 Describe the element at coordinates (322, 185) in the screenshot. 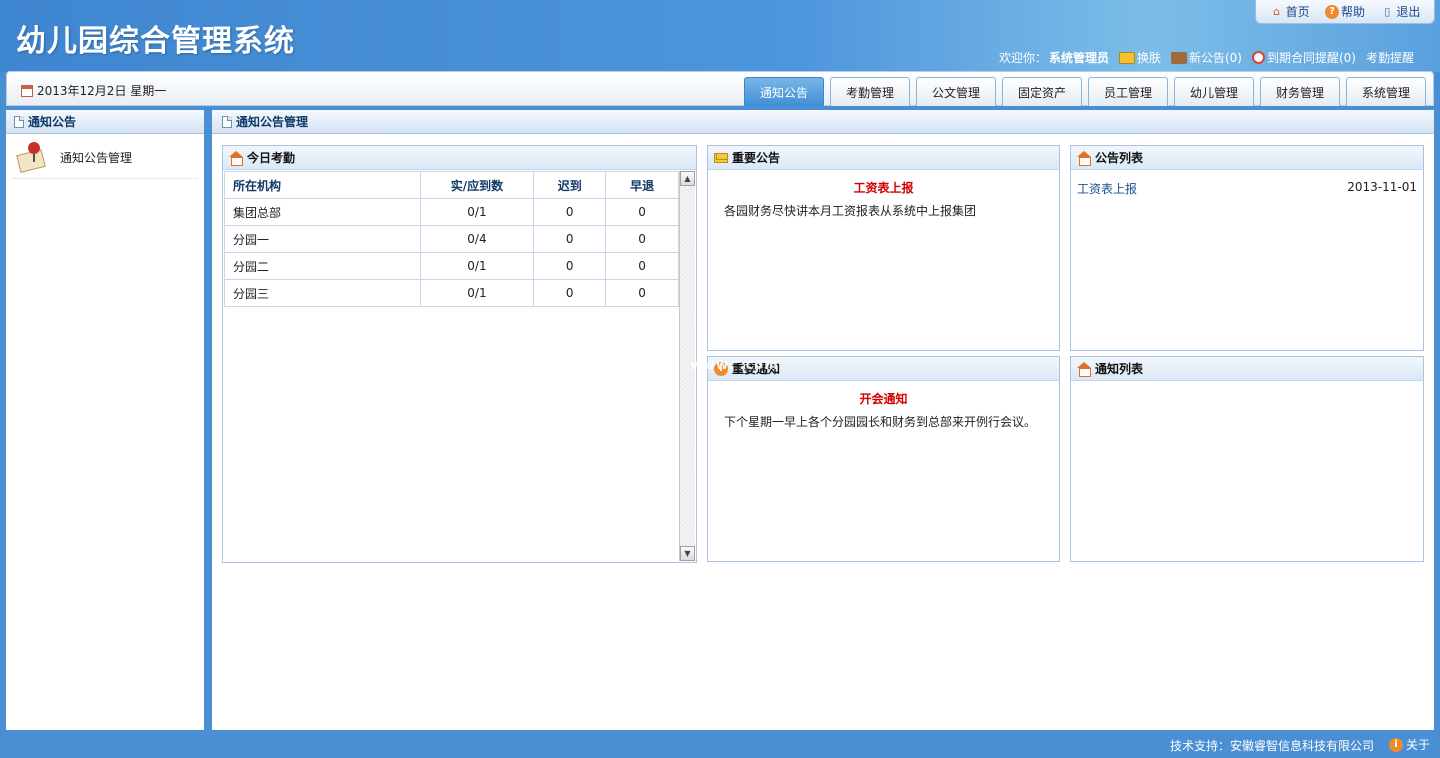

I see `column-header: 所在机构` at that location.